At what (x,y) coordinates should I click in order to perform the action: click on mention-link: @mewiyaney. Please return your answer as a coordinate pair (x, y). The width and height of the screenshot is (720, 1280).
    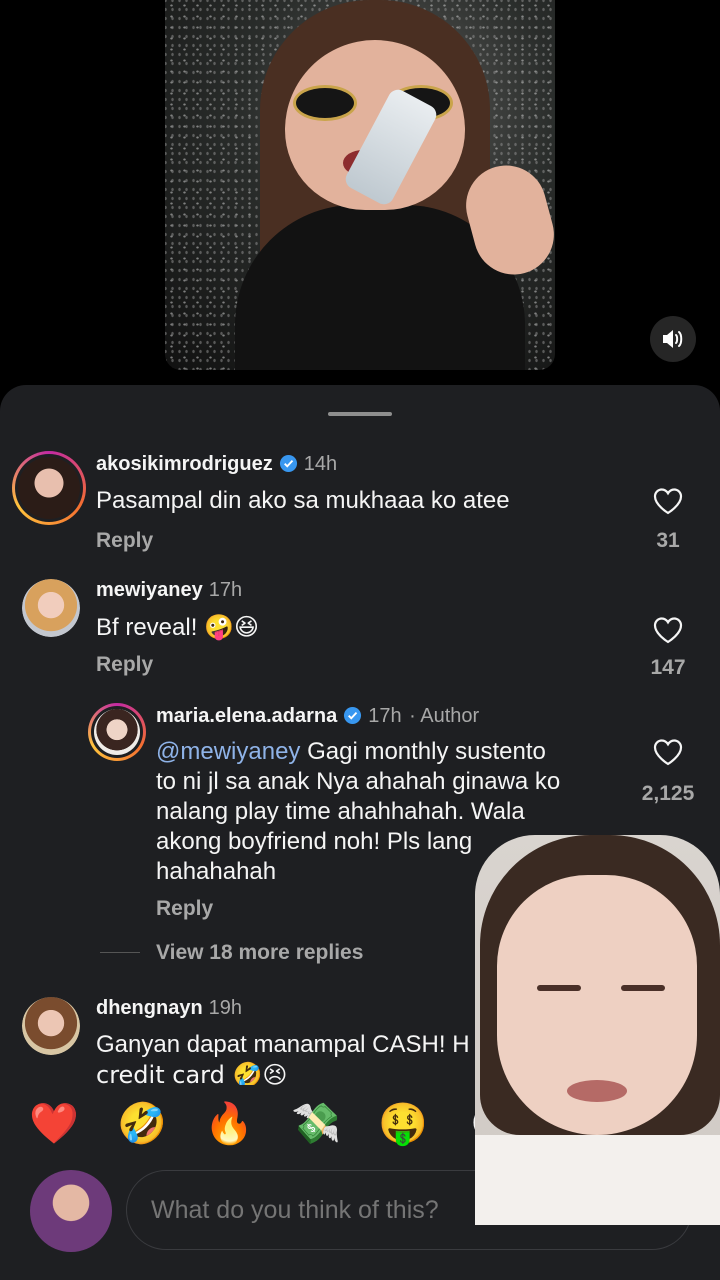
    Looking at the image, I should click on (228, 751).